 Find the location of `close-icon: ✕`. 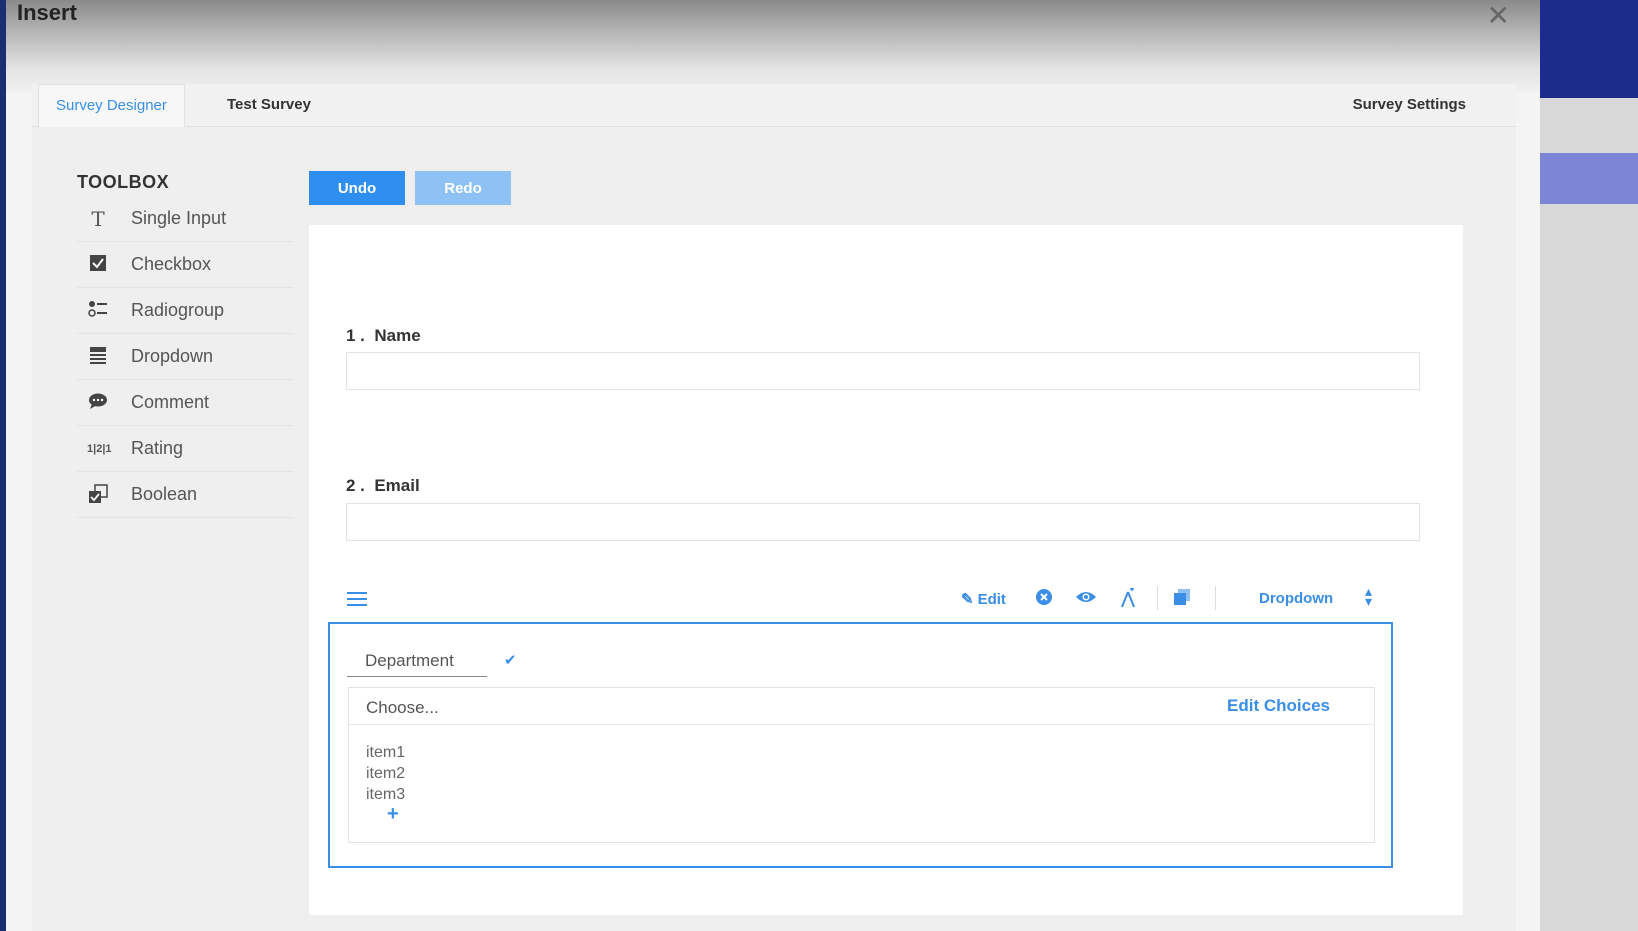

close-icon: ✕ is located at coordinates (1498, 16).